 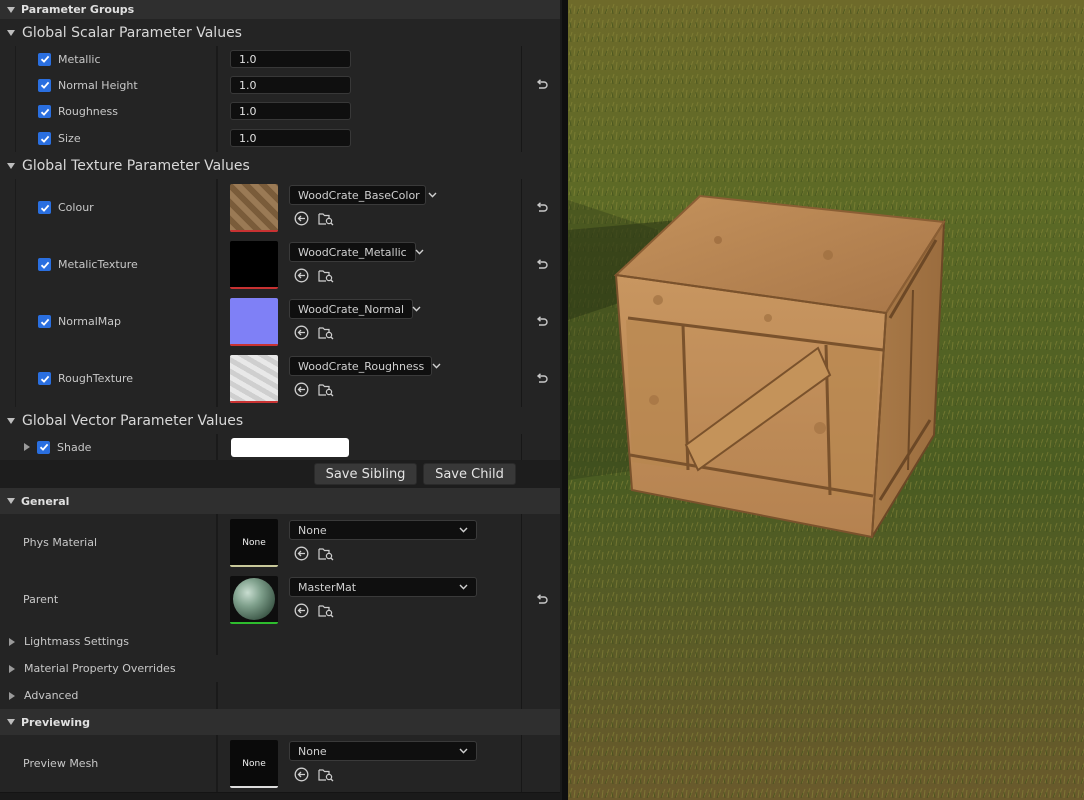 What do you see at coordinates (280, 722) in the screenshot?
I see `previewing-header: Previewing` at bounding box center [280, 722].